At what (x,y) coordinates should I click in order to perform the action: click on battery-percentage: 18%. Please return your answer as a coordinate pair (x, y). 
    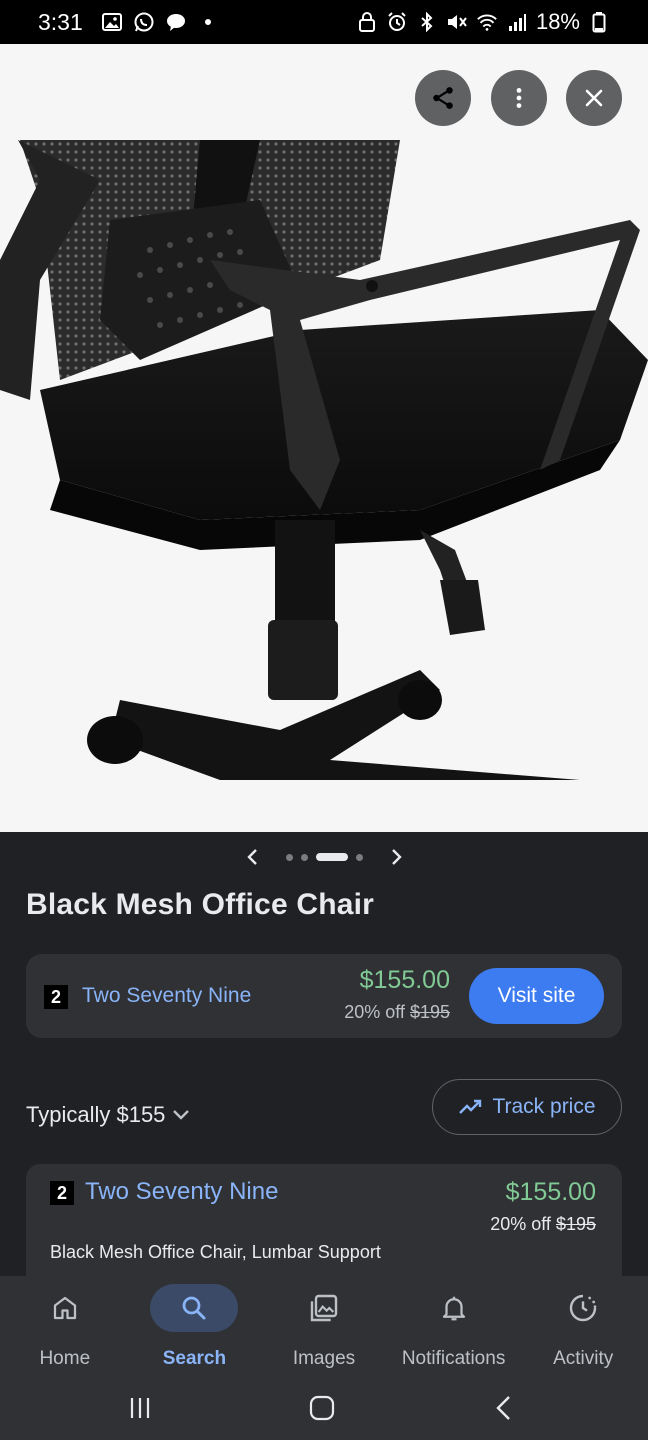
    Looking at the image, I should click on (557, 21).